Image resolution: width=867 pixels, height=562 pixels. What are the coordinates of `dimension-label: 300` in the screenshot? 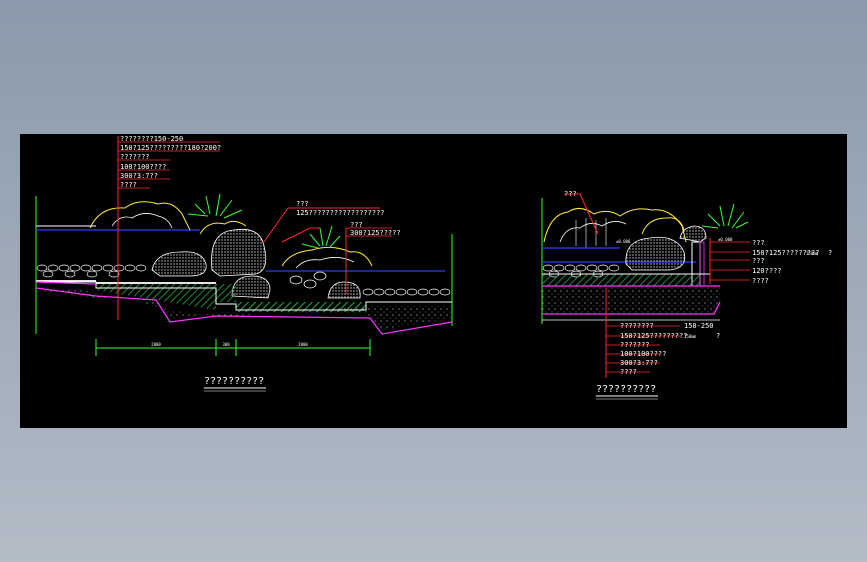 It's located at (226, 344).